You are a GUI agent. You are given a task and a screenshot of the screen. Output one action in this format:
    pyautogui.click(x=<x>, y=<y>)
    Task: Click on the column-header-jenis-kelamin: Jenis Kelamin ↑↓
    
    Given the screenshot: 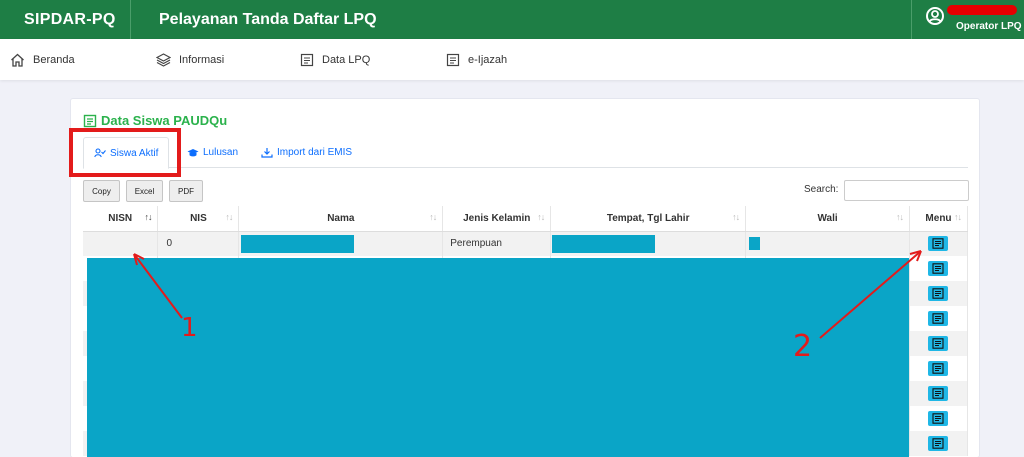 What is the action you would take?
    pyautogui.click(x=497, y=219)
    